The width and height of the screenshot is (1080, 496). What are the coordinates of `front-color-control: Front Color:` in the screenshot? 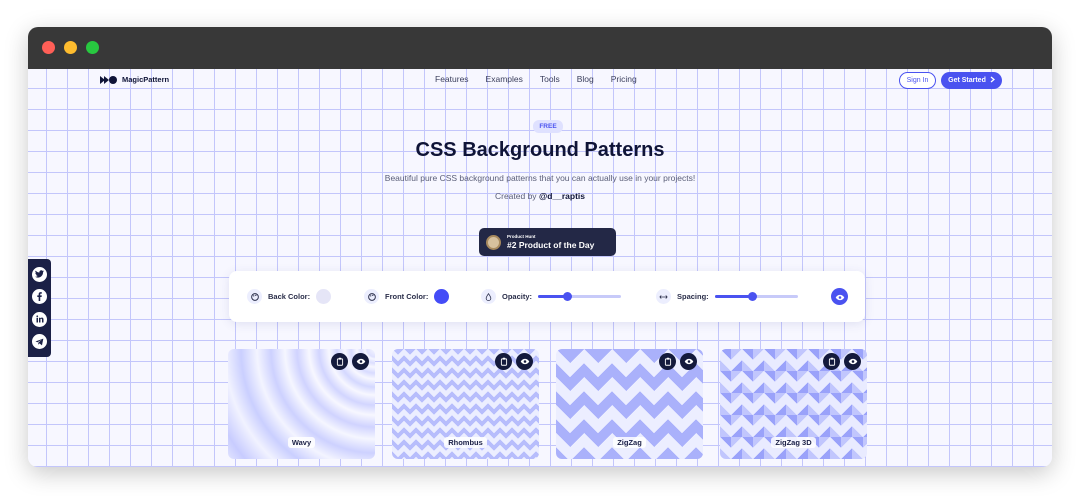 It's located at (407, 296).